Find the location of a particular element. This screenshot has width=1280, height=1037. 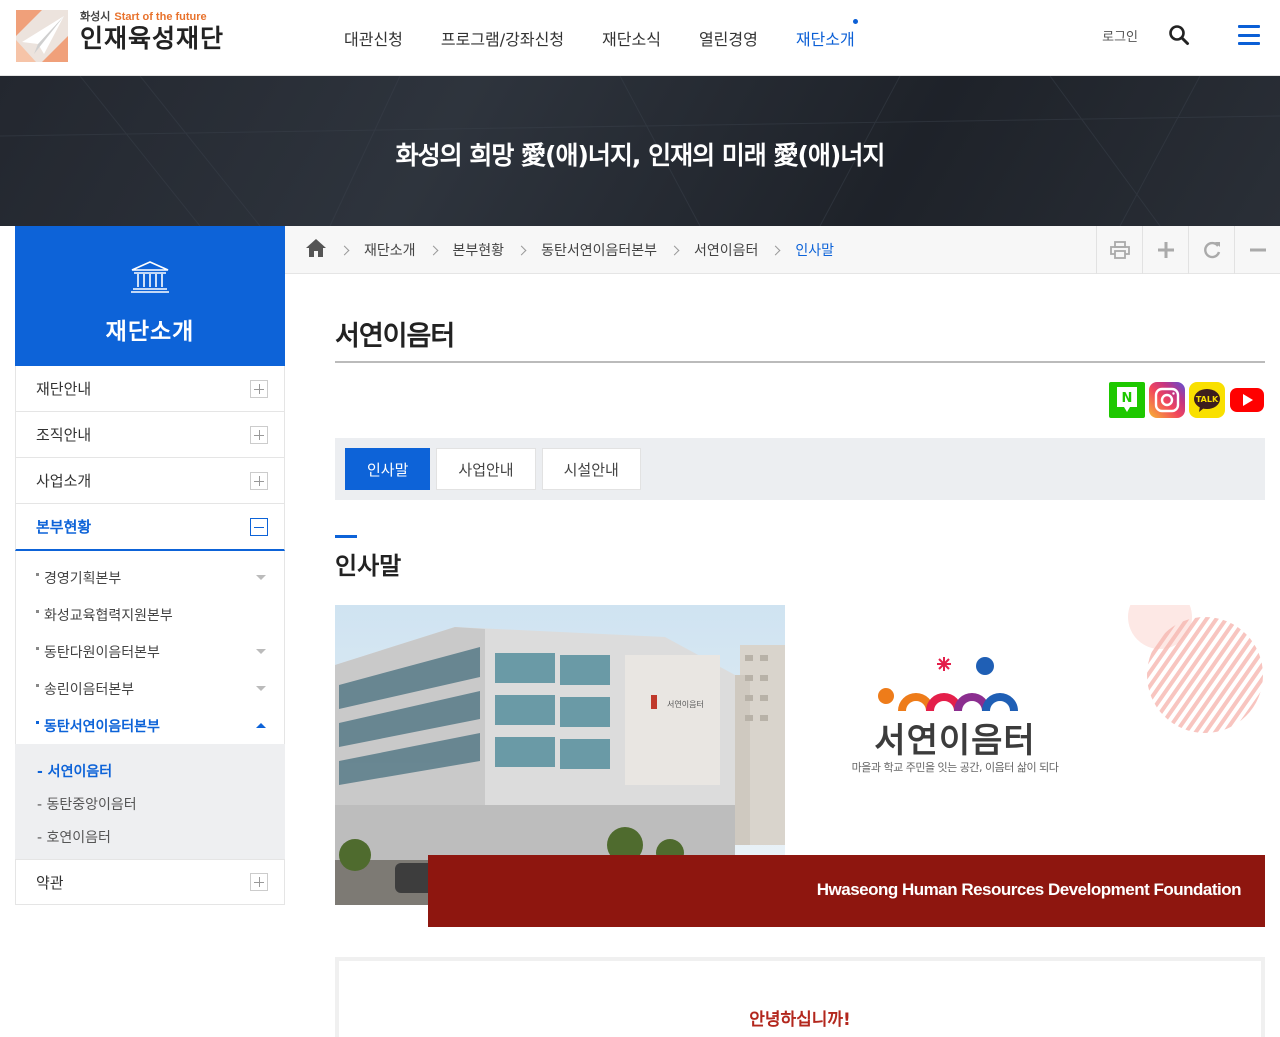

subnav-item-planning: 경영기획본부 is located at coordinates (150, 577).